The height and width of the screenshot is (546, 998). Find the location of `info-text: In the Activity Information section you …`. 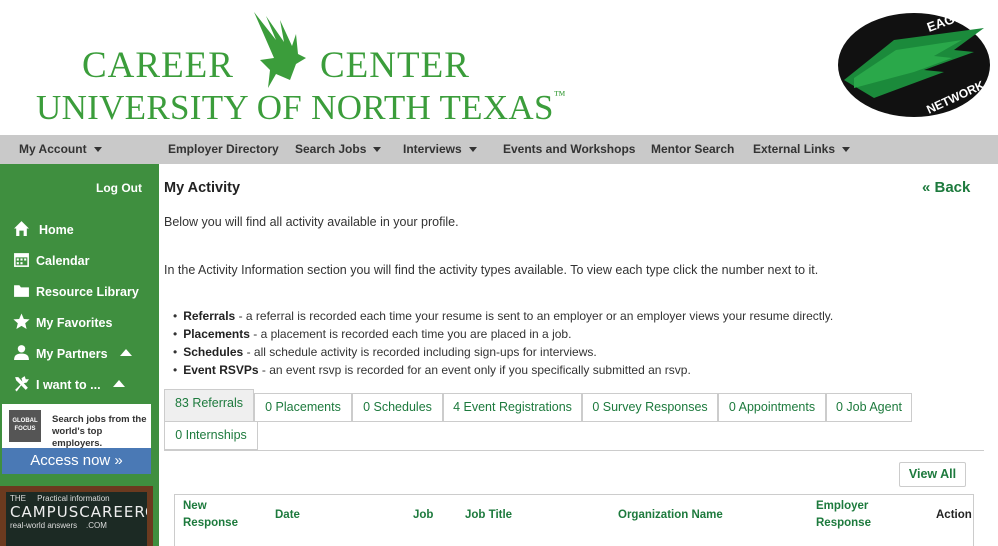

info-text: In the Activity Information section you … is located at coordinates (491, 270).